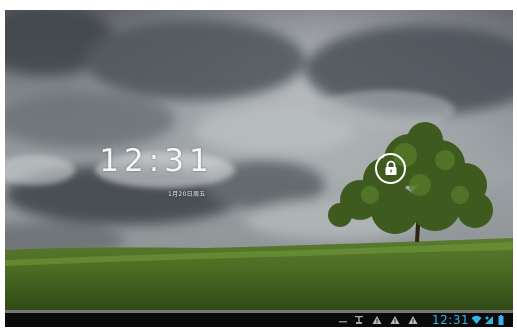 This screenshot has height=329, width=517. I want to click on unlock-button, so click(390, 168).